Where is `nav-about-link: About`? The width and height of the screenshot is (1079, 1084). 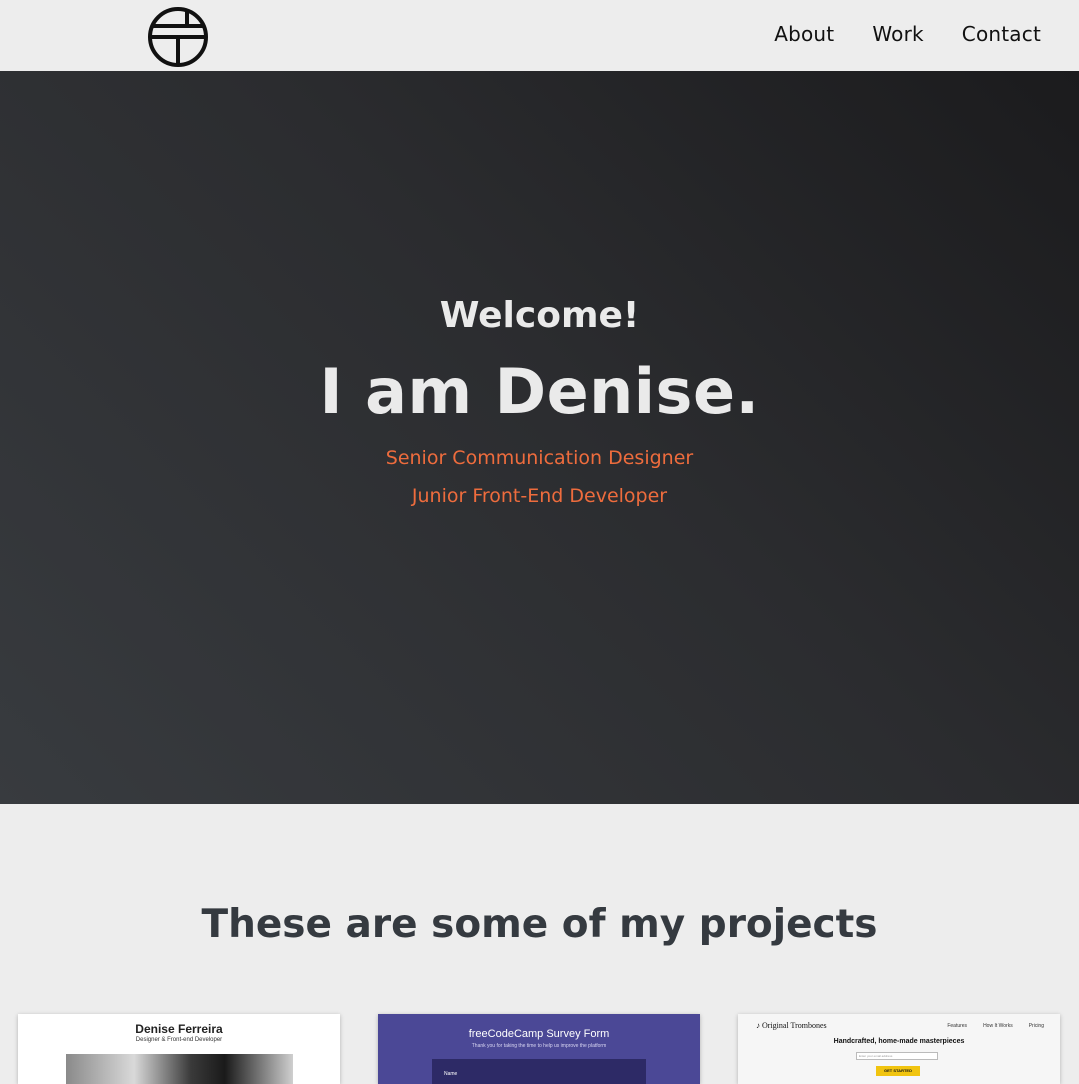 nav-about-link: About is located at coordinates (804, 34).